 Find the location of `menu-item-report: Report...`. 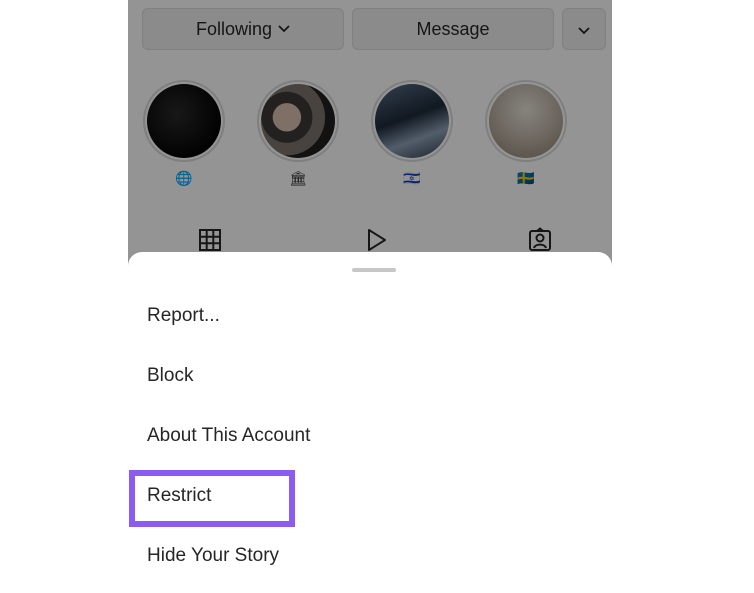

menu-item-report: Report... is located at coordinates (370, 316).